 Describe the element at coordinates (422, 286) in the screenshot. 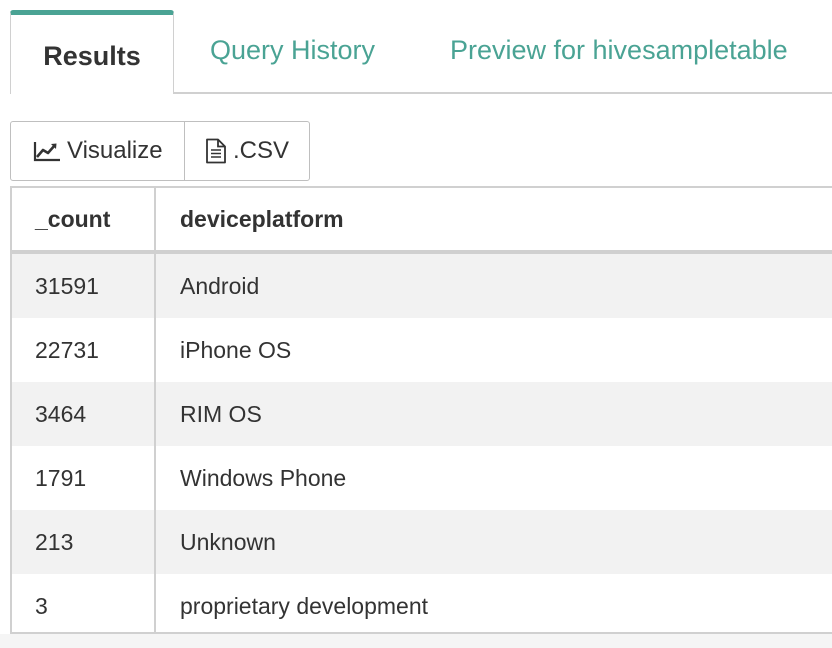

I see `table-row: 31591 Android` at that location.